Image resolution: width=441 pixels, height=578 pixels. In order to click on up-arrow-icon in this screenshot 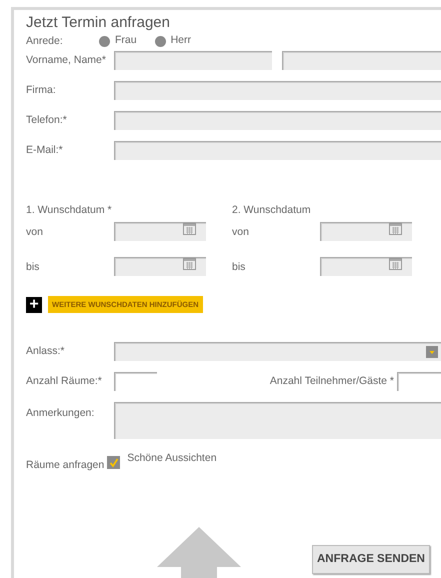, I will do `click(199, 552)`.